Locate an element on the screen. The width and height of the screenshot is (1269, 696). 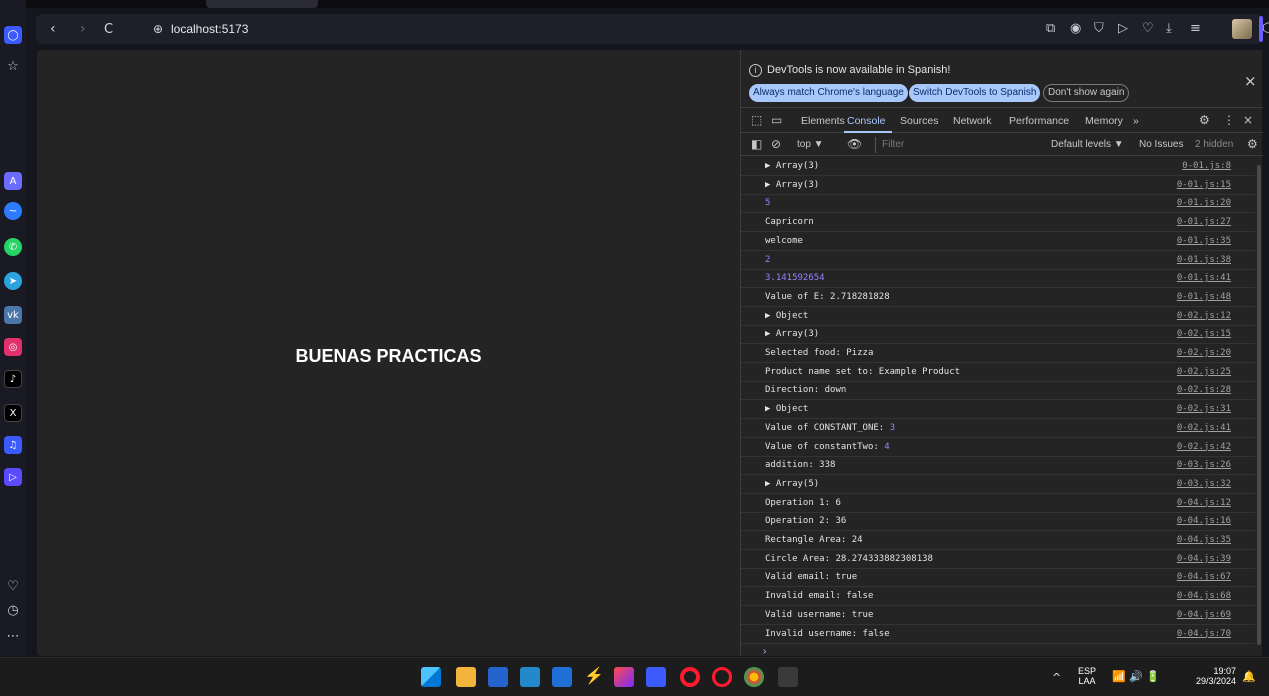
context-selector: top ▼ is located at coordinates (810, 144).